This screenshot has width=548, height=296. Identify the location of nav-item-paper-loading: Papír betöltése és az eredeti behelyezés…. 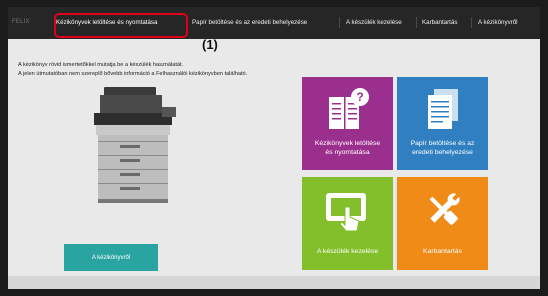
(249, 22).